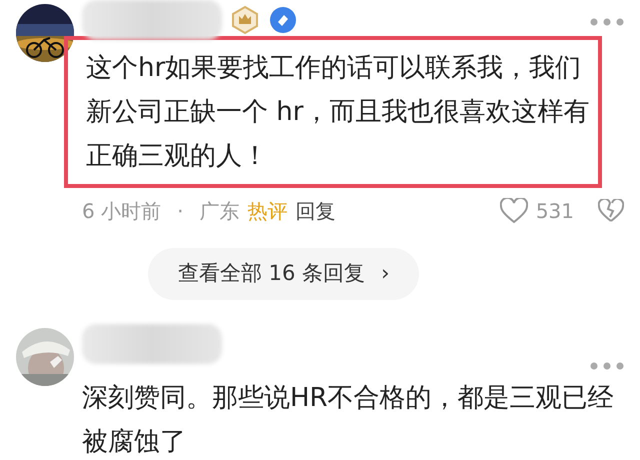 This screenshot has height=460, width=640. What do you see at coordinates (284, 274) in the screenshot?
I see `view-all-replies-button: 查看全部 16 条回复 ›` at bounding box center [284, 274].